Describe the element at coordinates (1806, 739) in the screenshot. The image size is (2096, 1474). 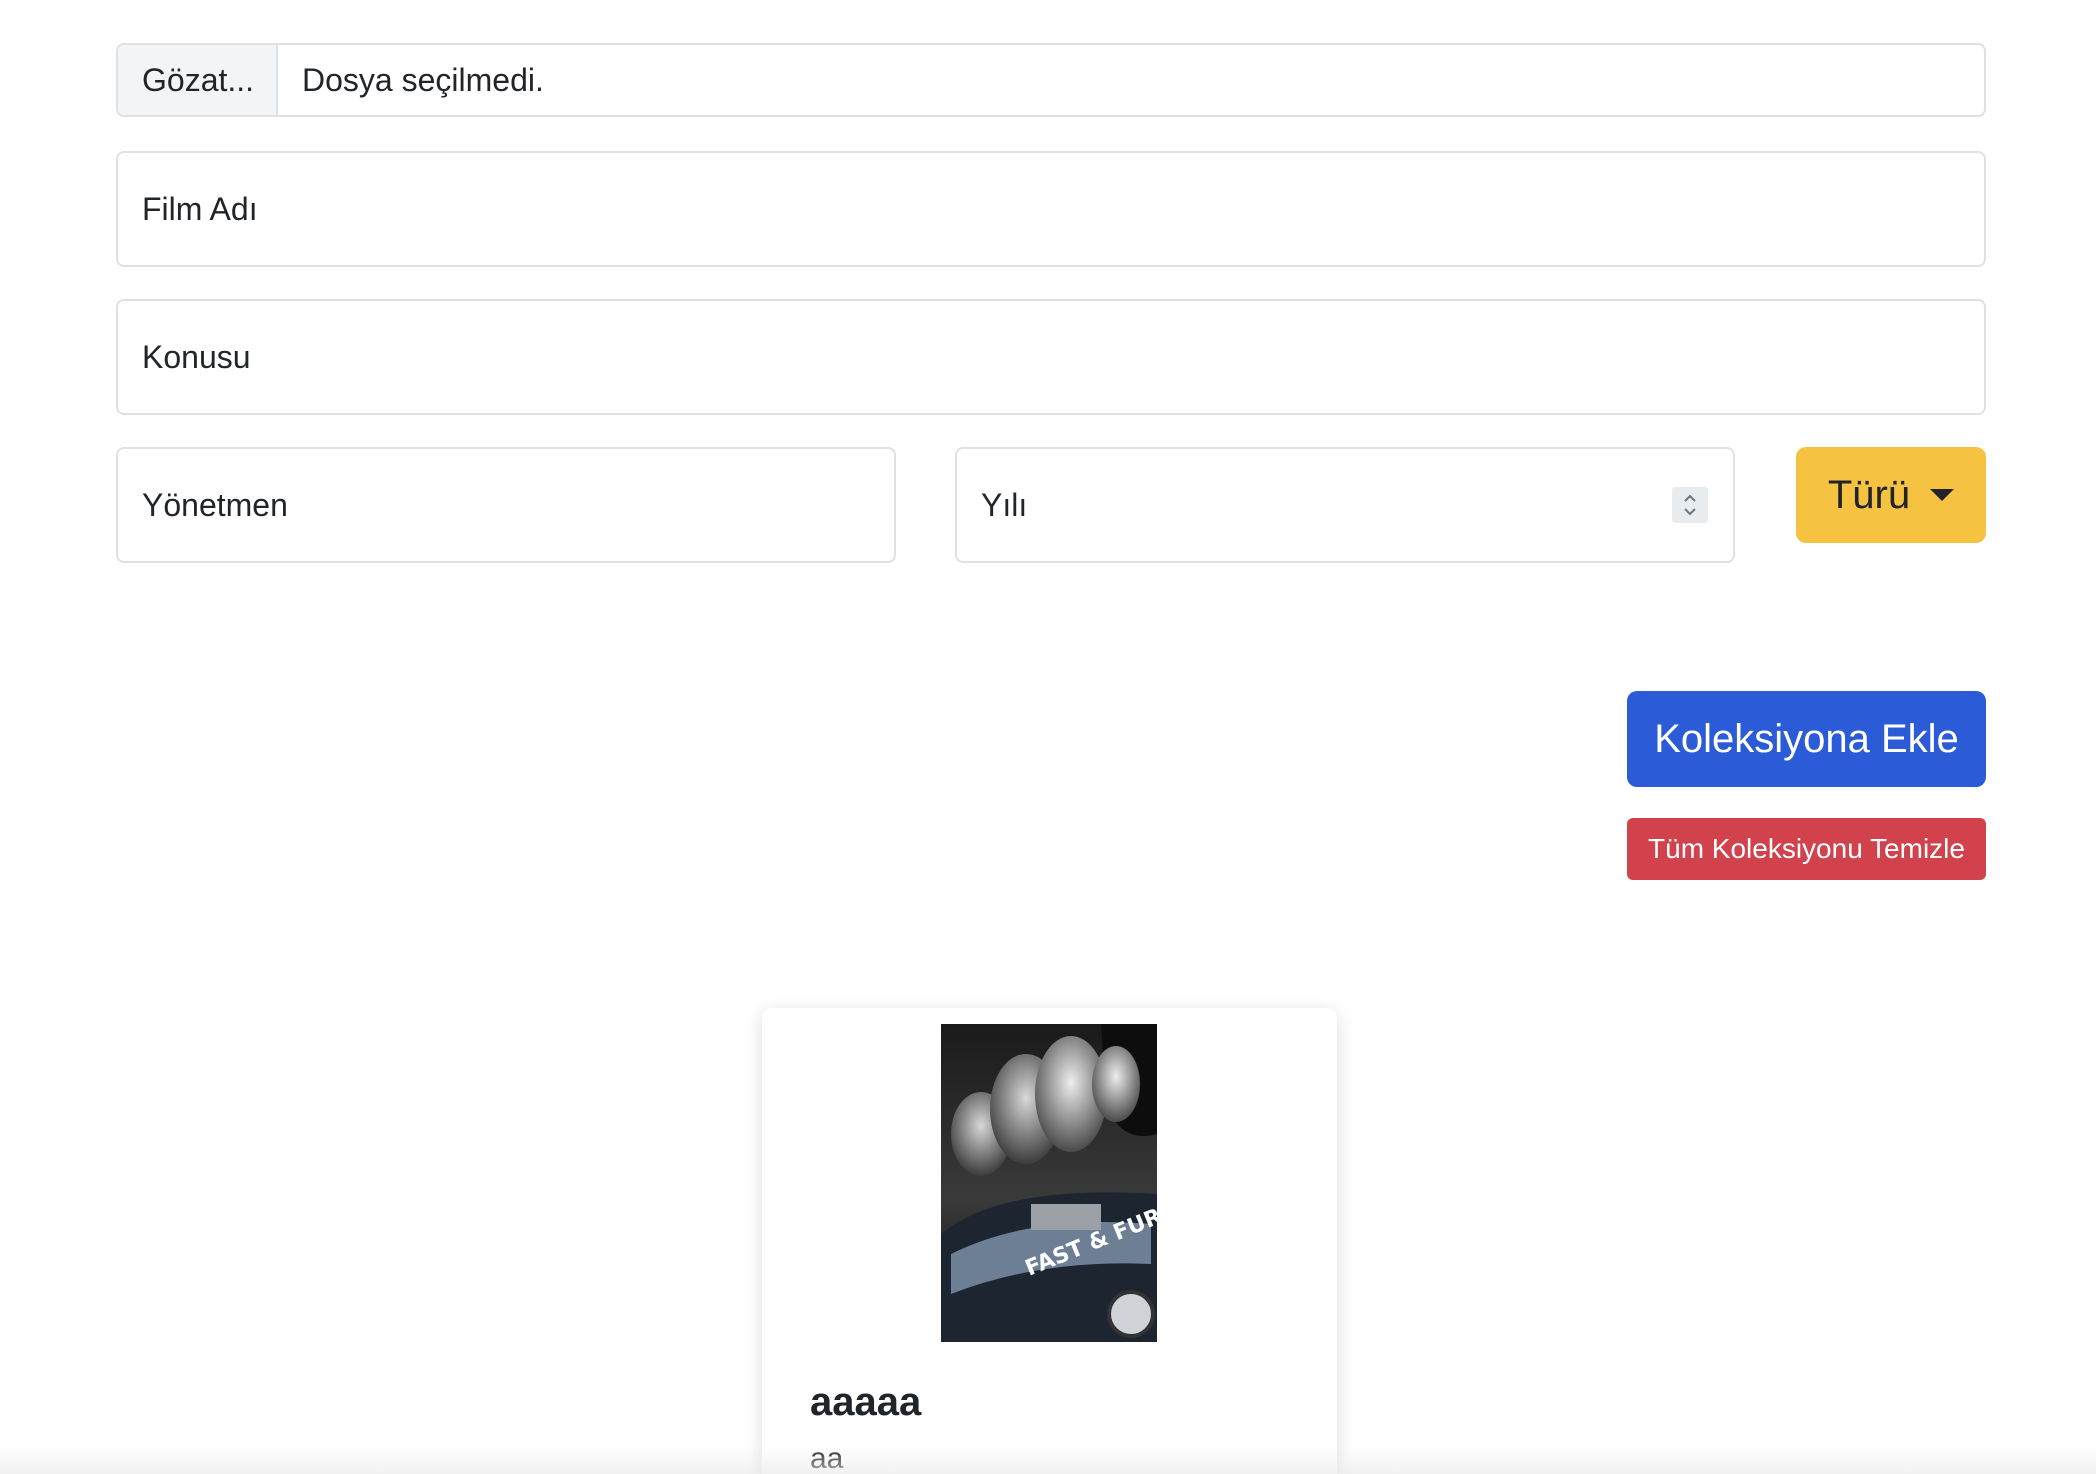
I see `add-to-collection-button: Koleksiyona Ekle` at that location.